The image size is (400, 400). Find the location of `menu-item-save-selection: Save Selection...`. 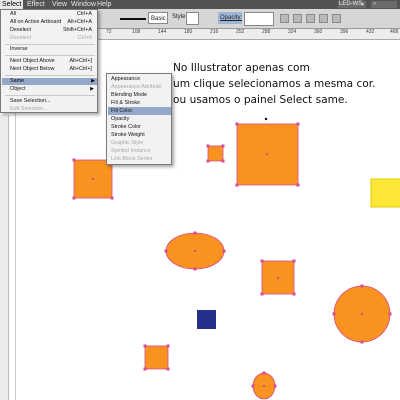

menu-item-save-selection: Save Selection... is located at coordinates (53, 101).